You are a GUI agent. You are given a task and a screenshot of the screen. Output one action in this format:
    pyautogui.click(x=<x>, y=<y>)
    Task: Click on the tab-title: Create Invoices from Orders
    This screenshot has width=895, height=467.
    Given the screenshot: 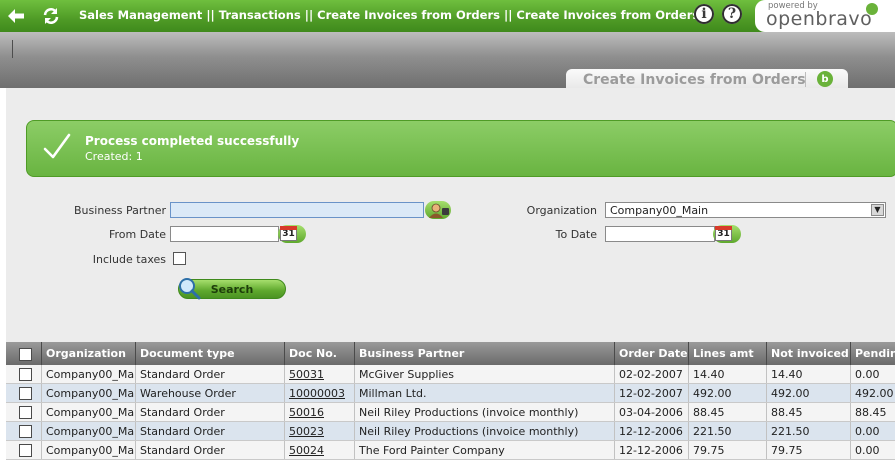 What is the action you would take?
    pyautogui.click(x=694, y=80)
    